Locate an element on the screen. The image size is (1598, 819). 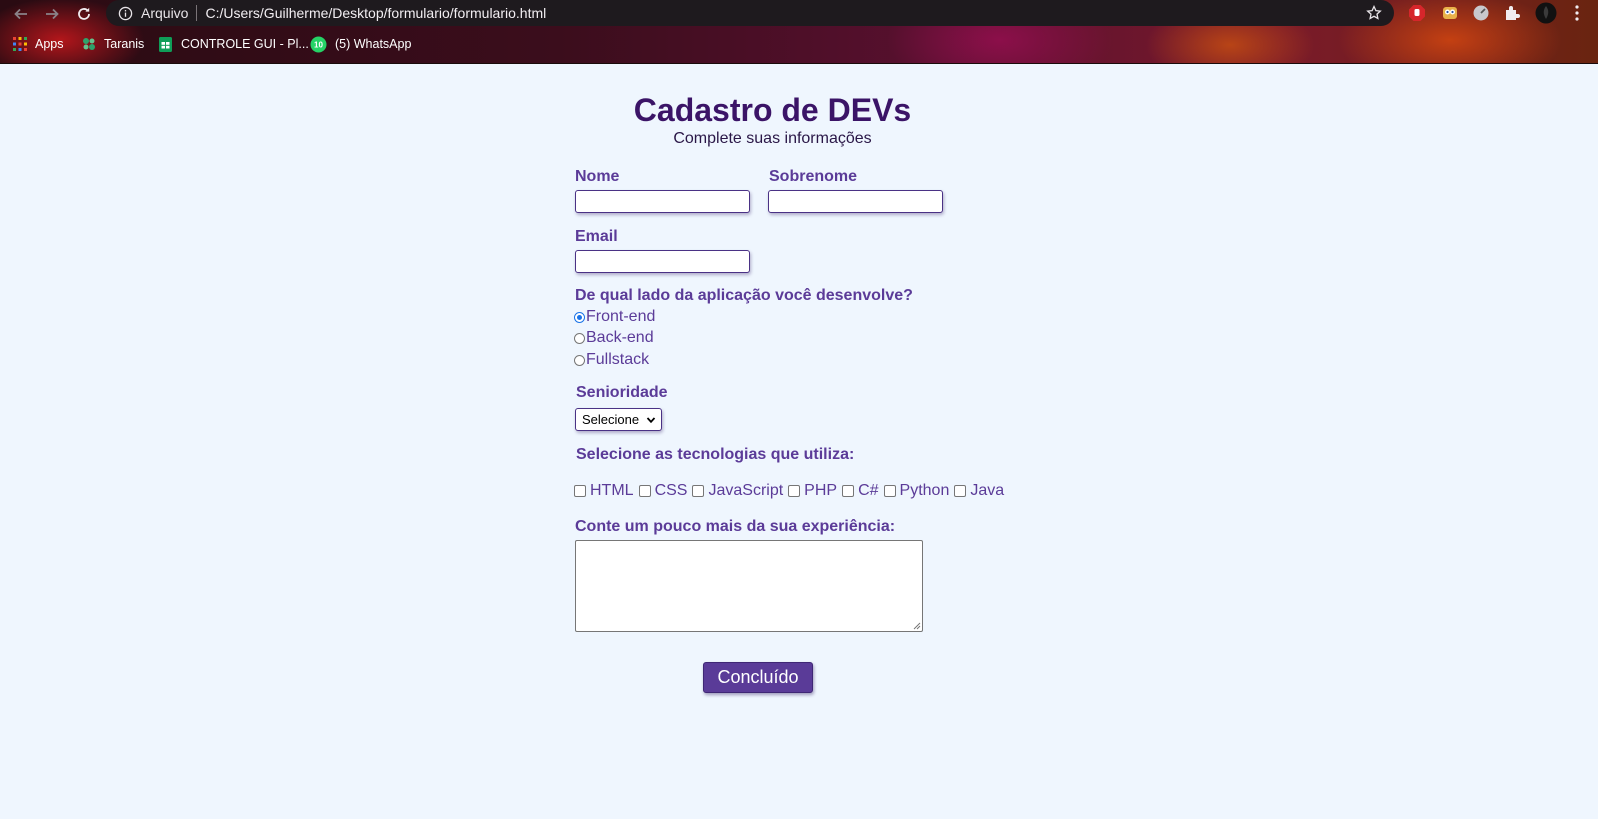
radio-label: Back-end is located at coordinates (620, 337).